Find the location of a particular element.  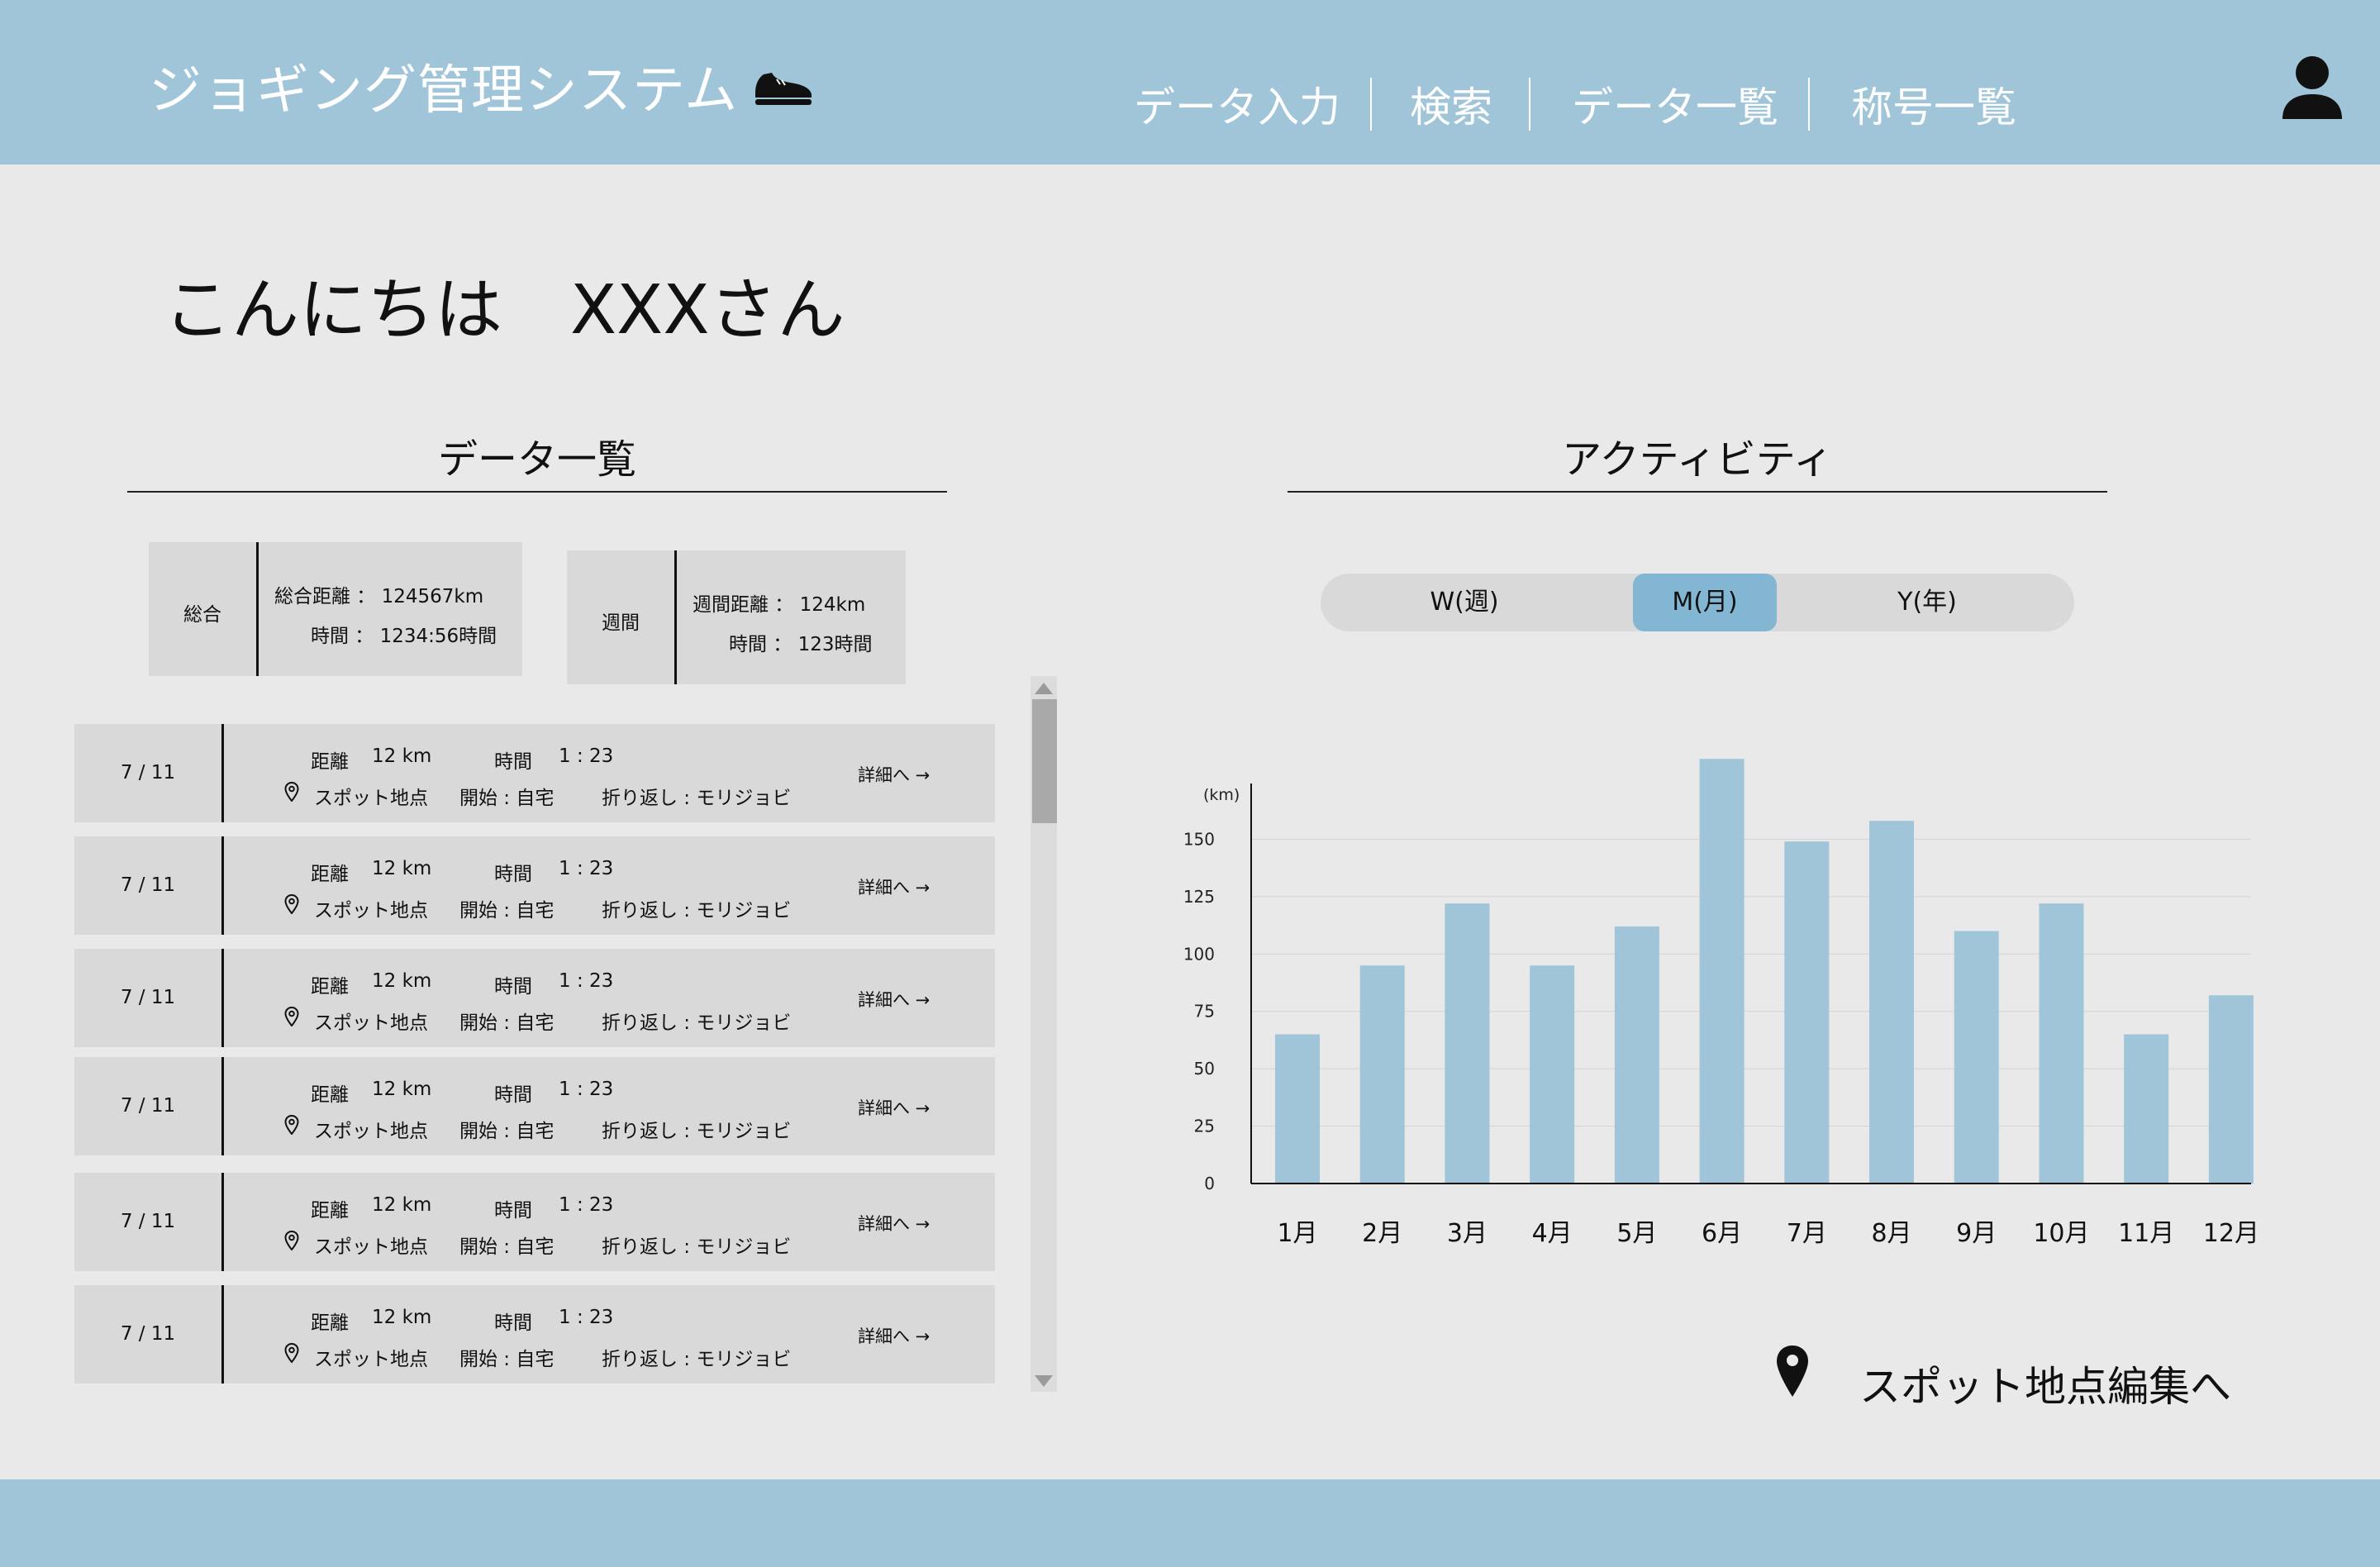

scroll-down-icon is located at coordinates (1044, 1381).